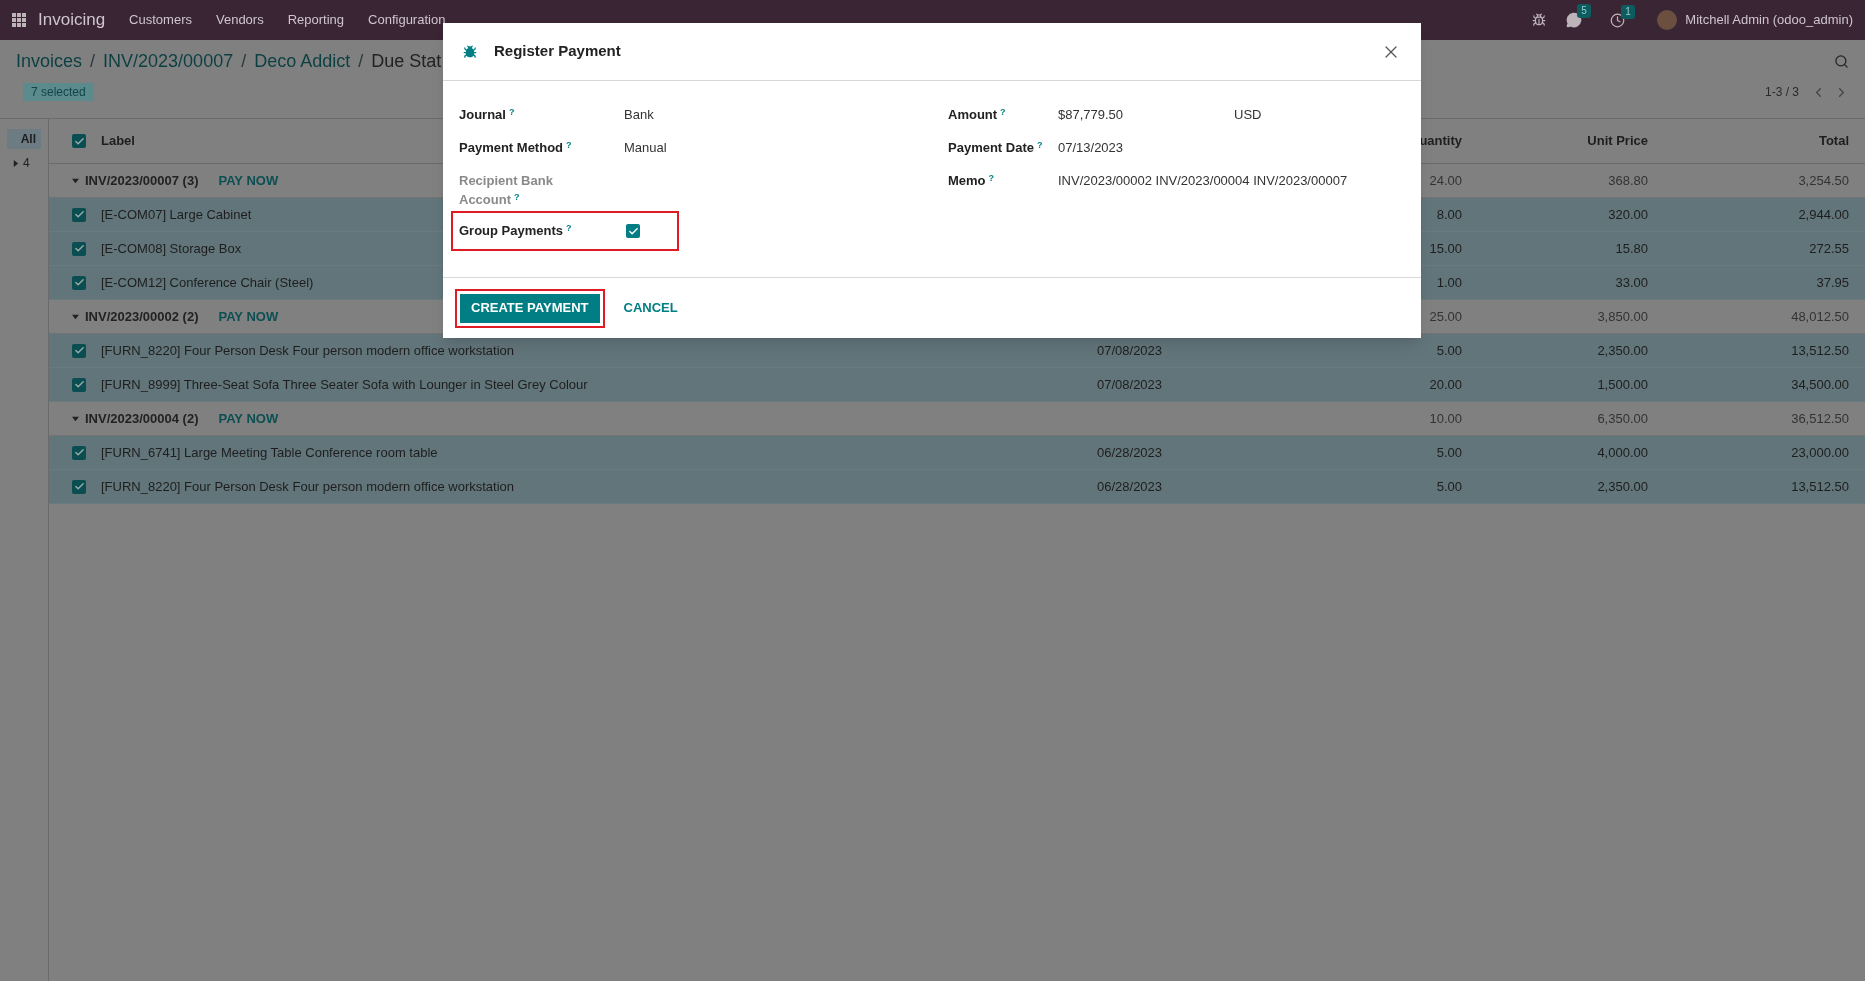 The image size is (1865, 981). I want to click on field-value: Manual, so click(645, 148).